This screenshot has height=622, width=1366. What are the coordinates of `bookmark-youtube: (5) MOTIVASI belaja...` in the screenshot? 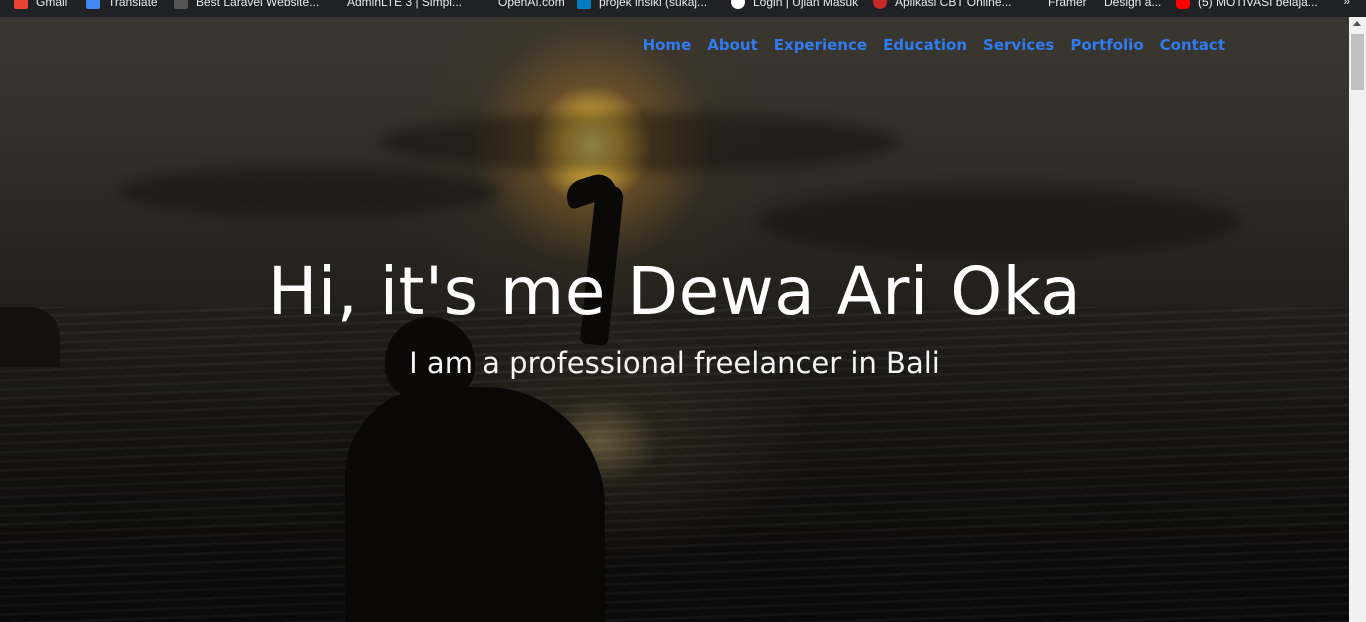 It's located at (1247, 5).